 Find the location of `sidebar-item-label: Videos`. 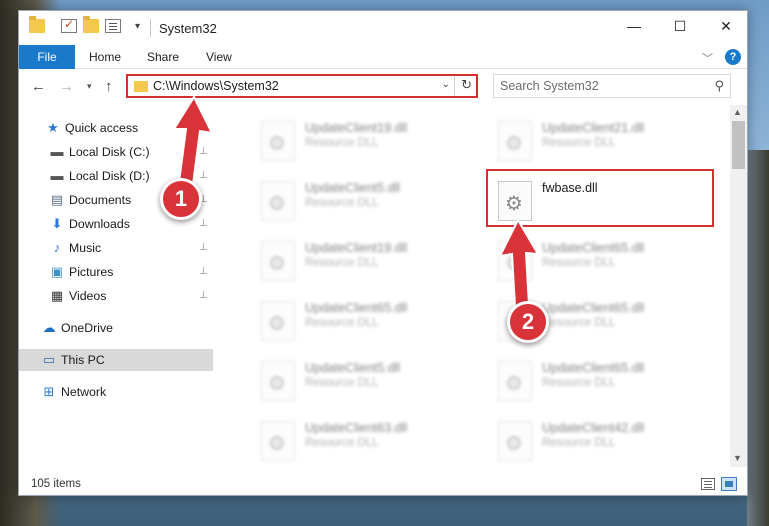

sidebar-item-label: Videos is located at coordinates (88, 296).